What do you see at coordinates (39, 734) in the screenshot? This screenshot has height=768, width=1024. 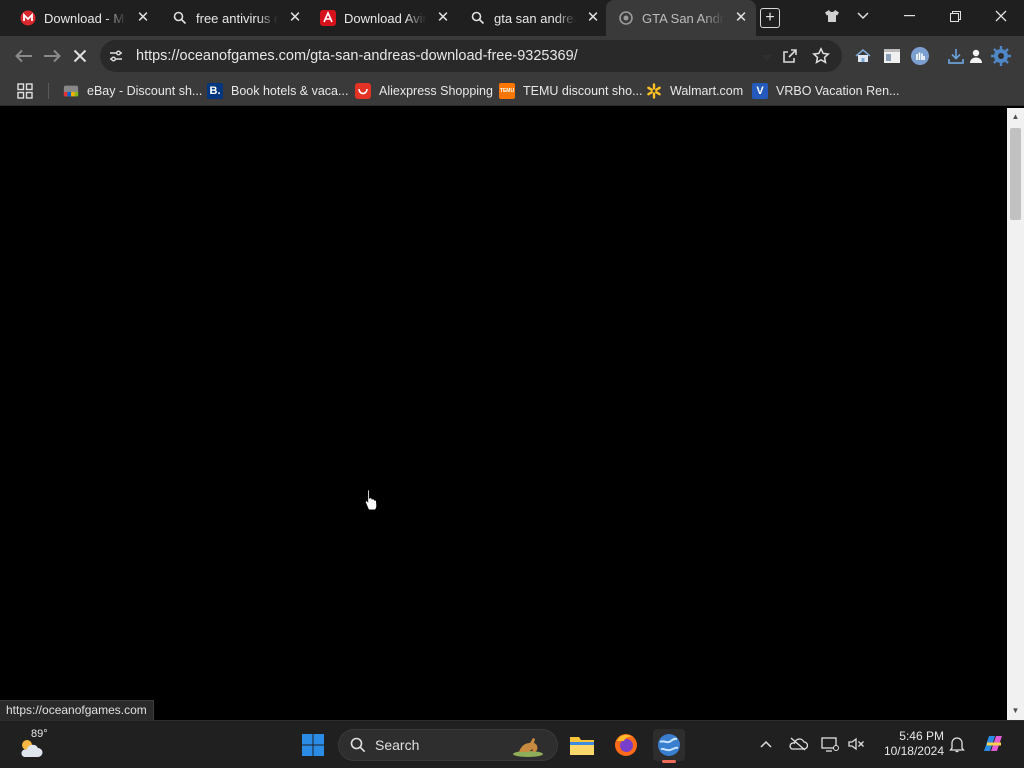 I see `weather-temperature: 89°` at bounding box center [39, 734].